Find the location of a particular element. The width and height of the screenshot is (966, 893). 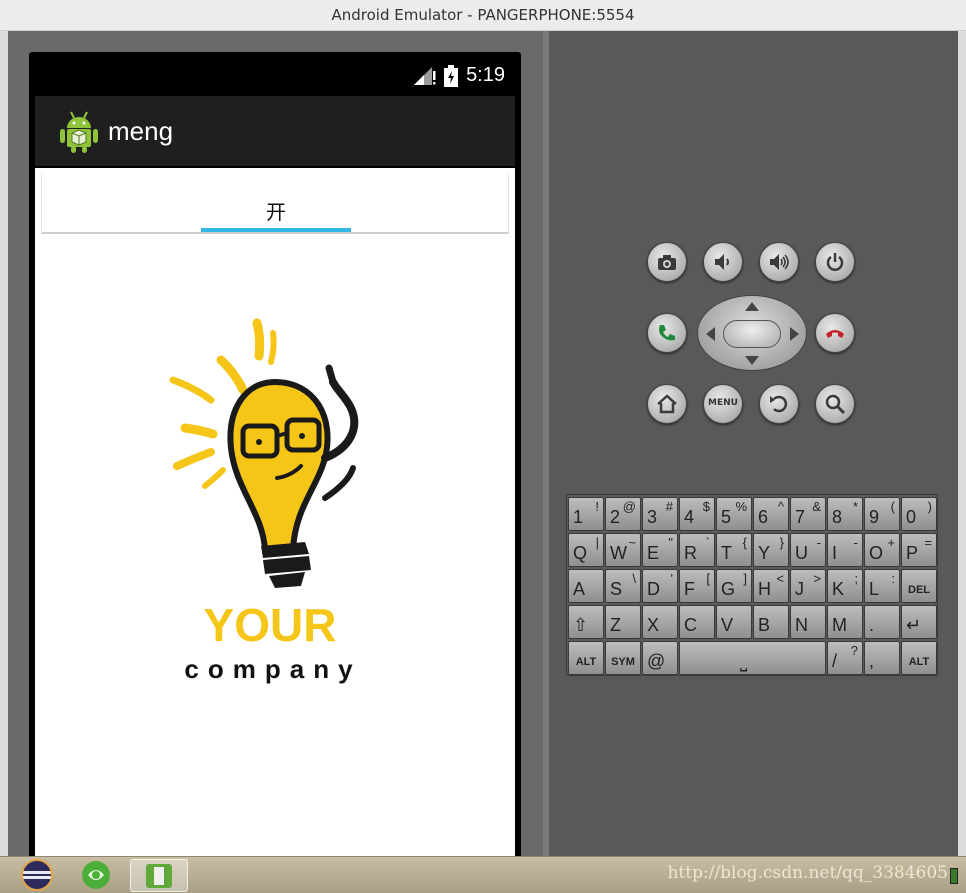

key-at: @ is located at coordinates (660, 658).